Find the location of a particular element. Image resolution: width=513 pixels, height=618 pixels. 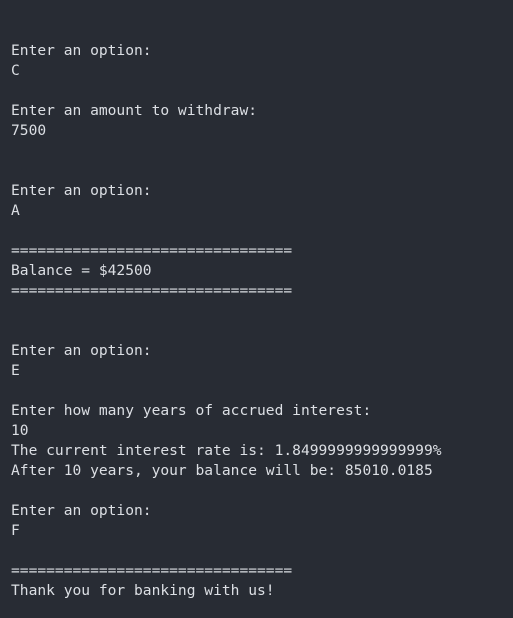

user-input-line: 10 is located at coordinates (20, 430).